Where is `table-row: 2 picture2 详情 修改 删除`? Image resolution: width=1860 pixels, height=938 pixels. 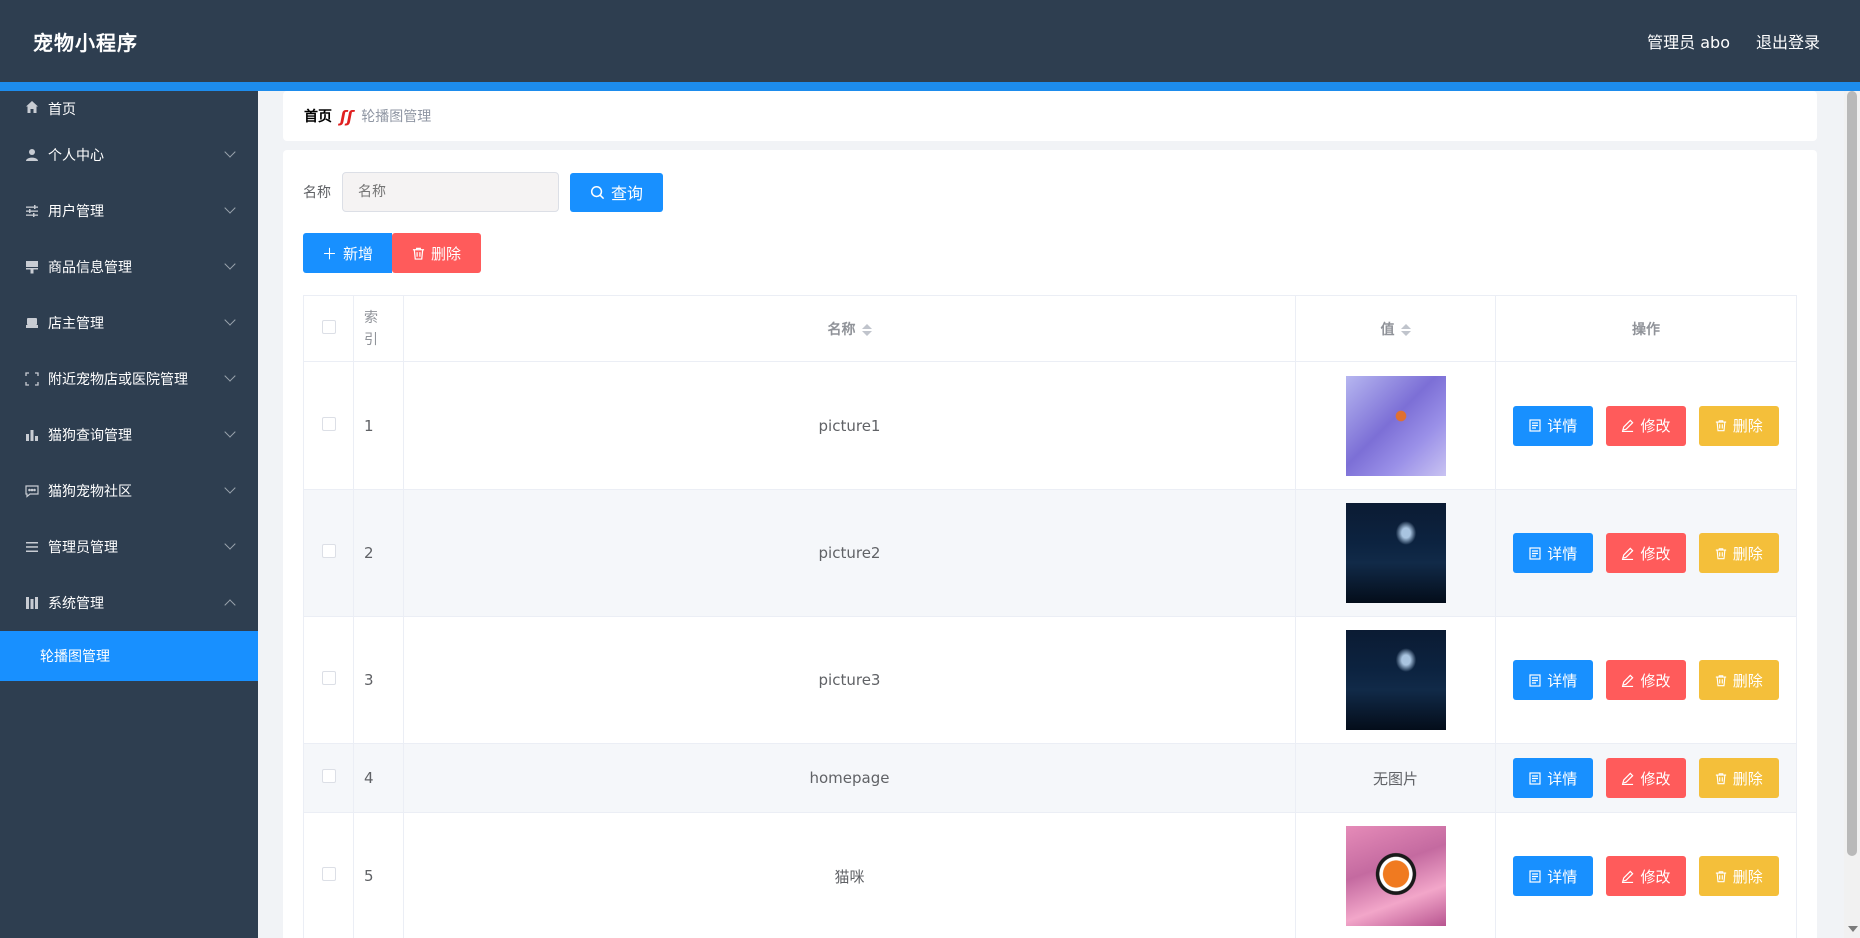 table-row: 2 picture2 详情 修改 删除 is located at coordinates (1050, 553).